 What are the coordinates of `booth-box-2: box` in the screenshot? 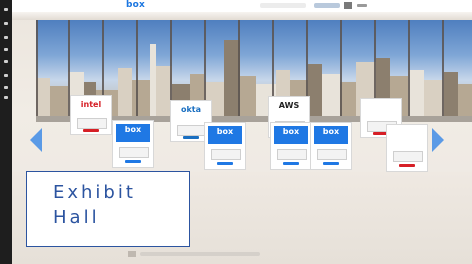 It's located at (225, 146).